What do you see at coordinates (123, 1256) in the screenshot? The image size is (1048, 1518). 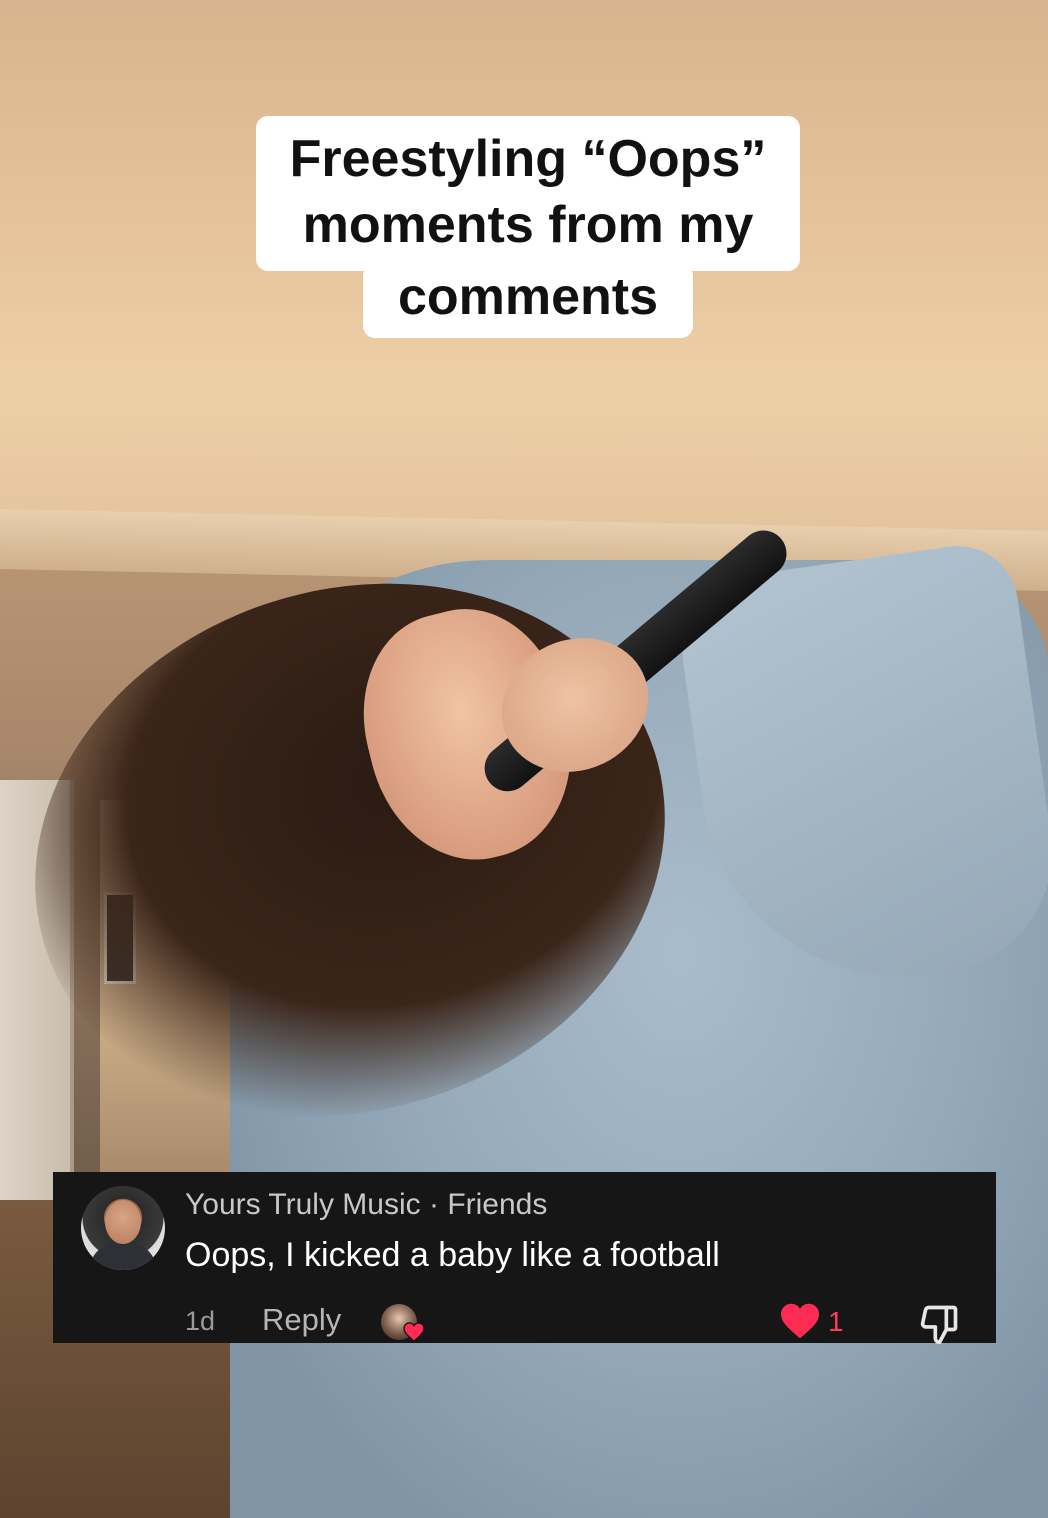 I see `avatar-body` at bounding box center [123, 1256].